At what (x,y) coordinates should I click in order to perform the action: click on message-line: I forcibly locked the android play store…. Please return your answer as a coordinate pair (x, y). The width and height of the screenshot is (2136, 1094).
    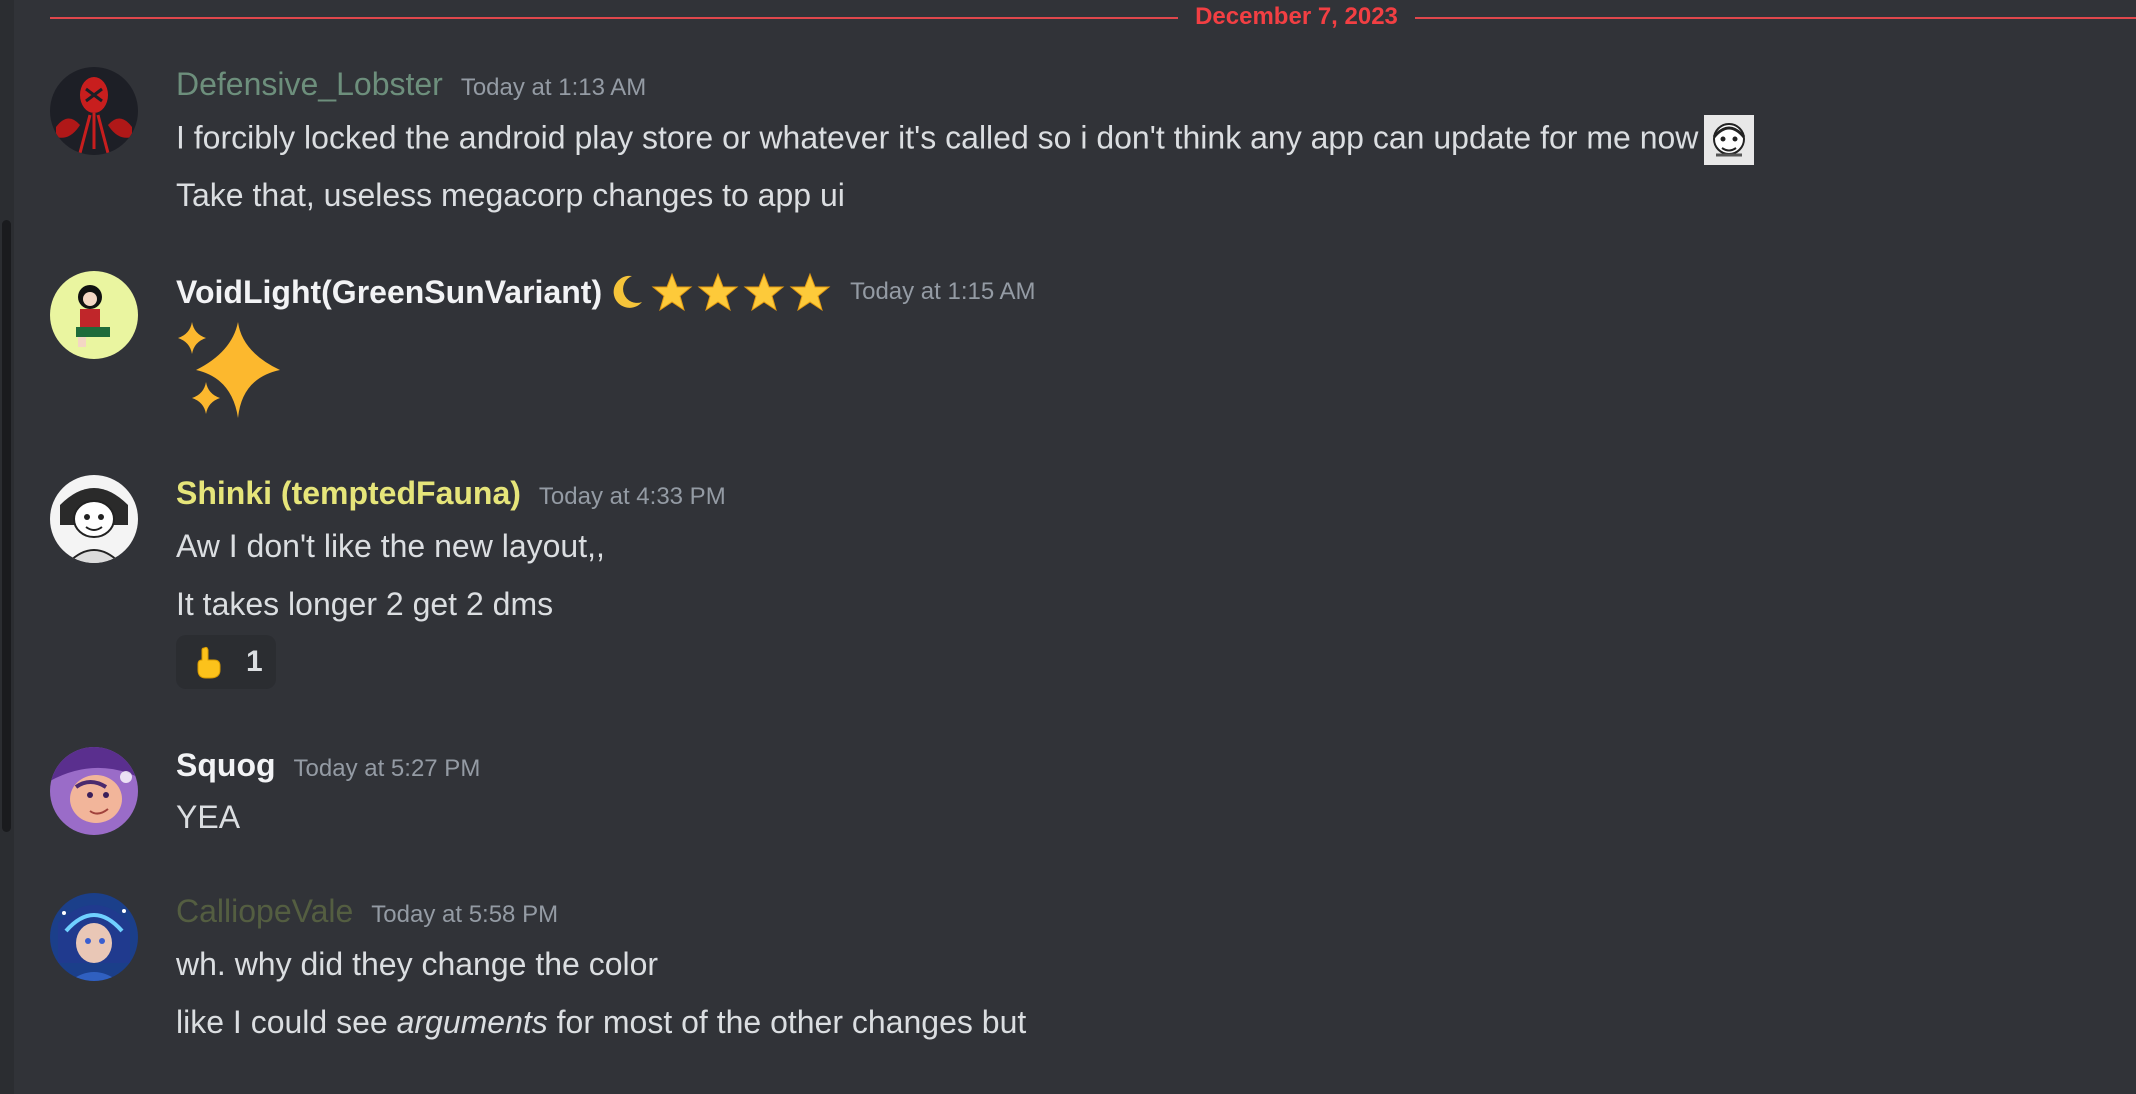
    Looking at the image, I should click on (965, 140).